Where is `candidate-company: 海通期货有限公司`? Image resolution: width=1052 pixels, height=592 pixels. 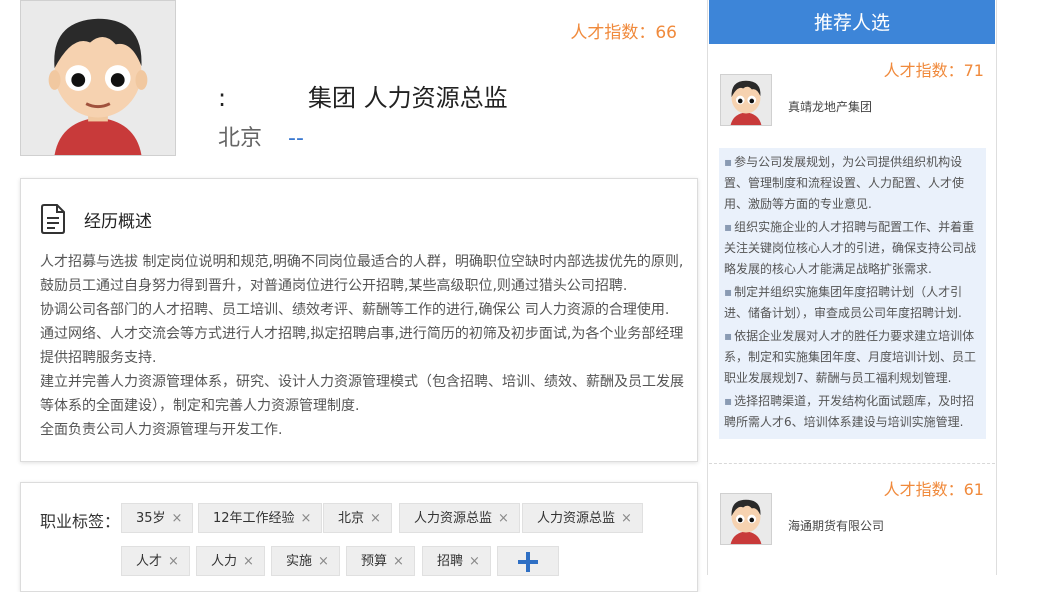
candidate-company: 海通期货有限公司 is located at coordinates (836, 525).